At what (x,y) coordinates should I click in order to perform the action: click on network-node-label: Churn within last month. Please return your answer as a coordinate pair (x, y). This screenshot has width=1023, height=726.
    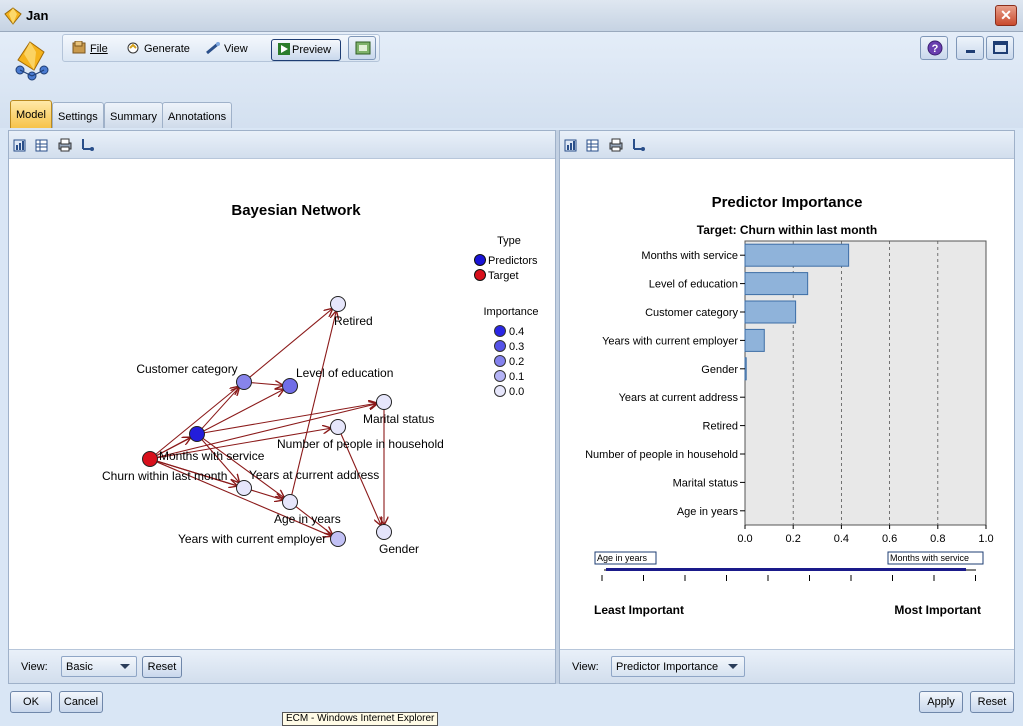
    Looking at the image, I should click on (164, 476).